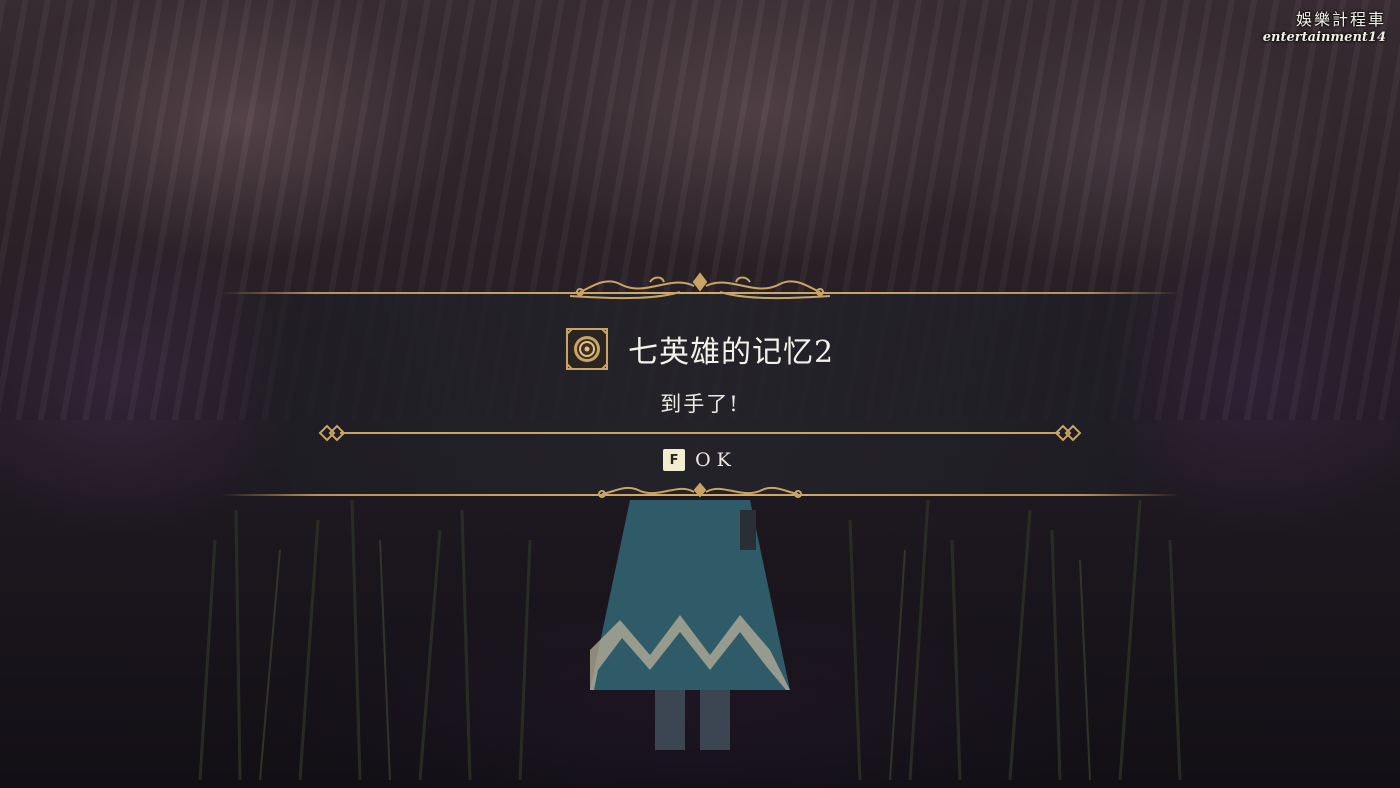 This screenshot has width=1400, height=788. What do you see at coordinates (586, 349) in the screenshot?
I see `medallion-icon` at bounding box center [586, 349].